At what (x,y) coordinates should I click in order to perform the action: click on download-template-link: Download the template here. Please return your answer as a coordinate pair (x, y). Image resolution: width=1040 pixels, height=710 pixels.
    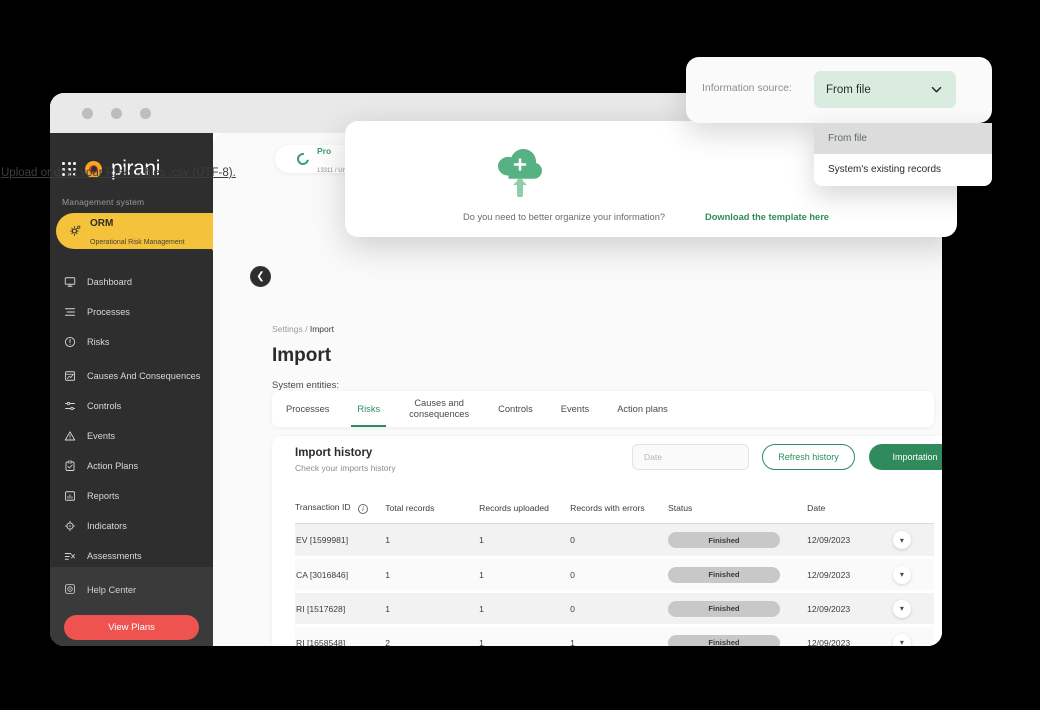
    Looking at the image, I should click on (767, 217).